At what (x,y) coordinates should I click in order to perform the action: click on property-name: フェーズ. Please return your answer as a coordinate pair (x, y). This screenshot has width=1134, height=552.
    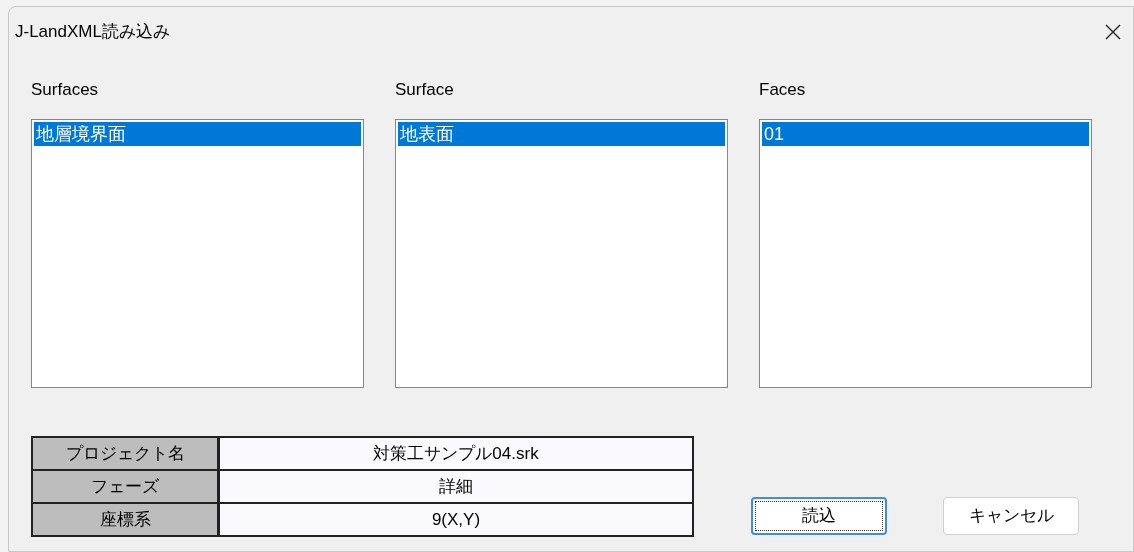
    Looking at the image, I should click on (125, 486).